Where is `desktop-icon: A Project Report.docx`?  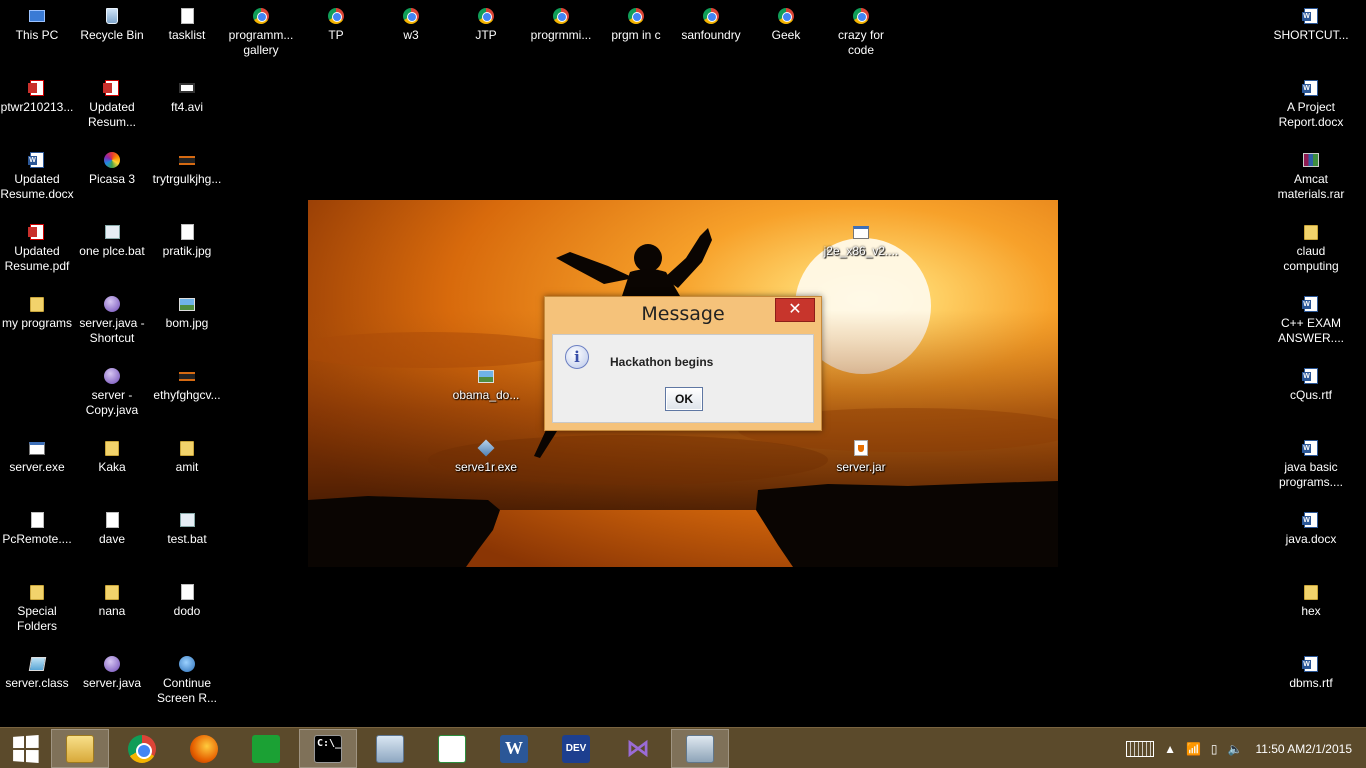 desktop-icon: A Project Report.docx is located at coordinates (1311, 104).